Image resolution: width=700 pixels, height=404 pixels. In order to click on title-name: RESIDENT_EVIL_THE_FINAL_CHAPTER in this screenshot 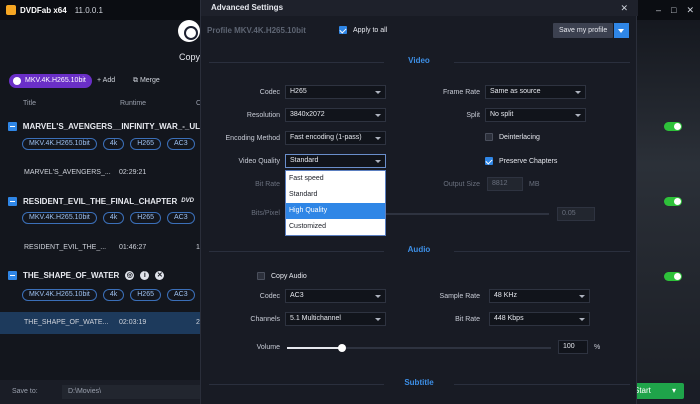, I will do `click(100, 201)`.